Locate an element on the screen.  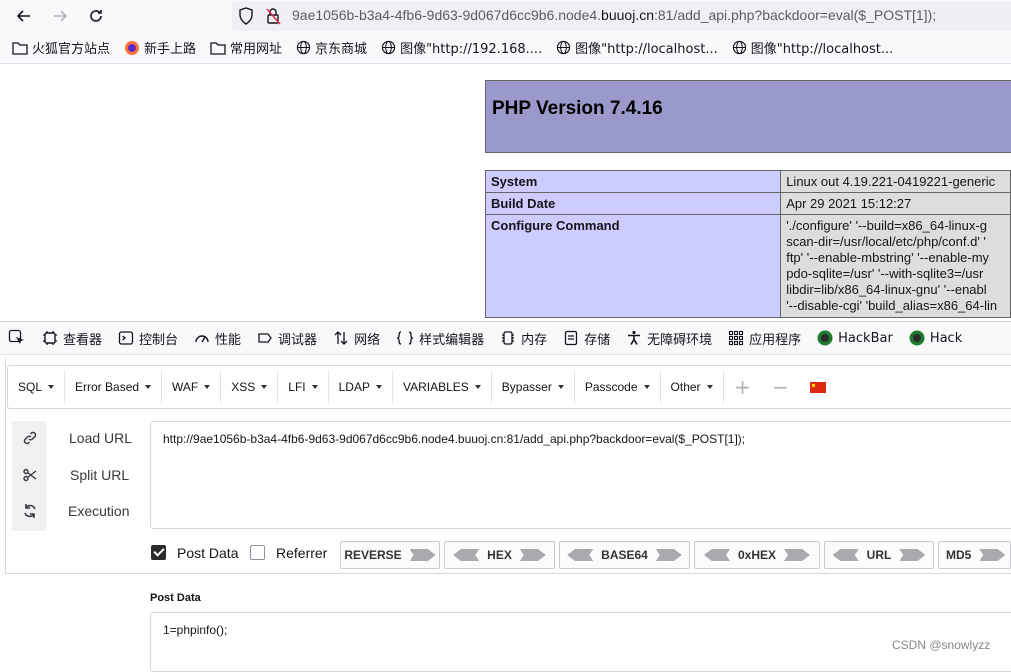
inspector-icon is located at coordinates (50, 338).